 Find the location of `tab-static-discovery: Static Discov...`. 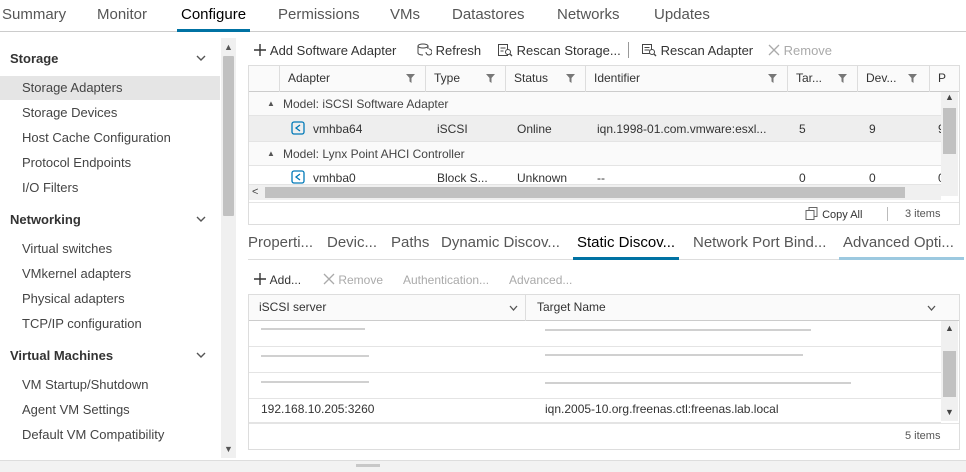

tab-static-discovery: Static Discov... is located at coordinates (626, 247).